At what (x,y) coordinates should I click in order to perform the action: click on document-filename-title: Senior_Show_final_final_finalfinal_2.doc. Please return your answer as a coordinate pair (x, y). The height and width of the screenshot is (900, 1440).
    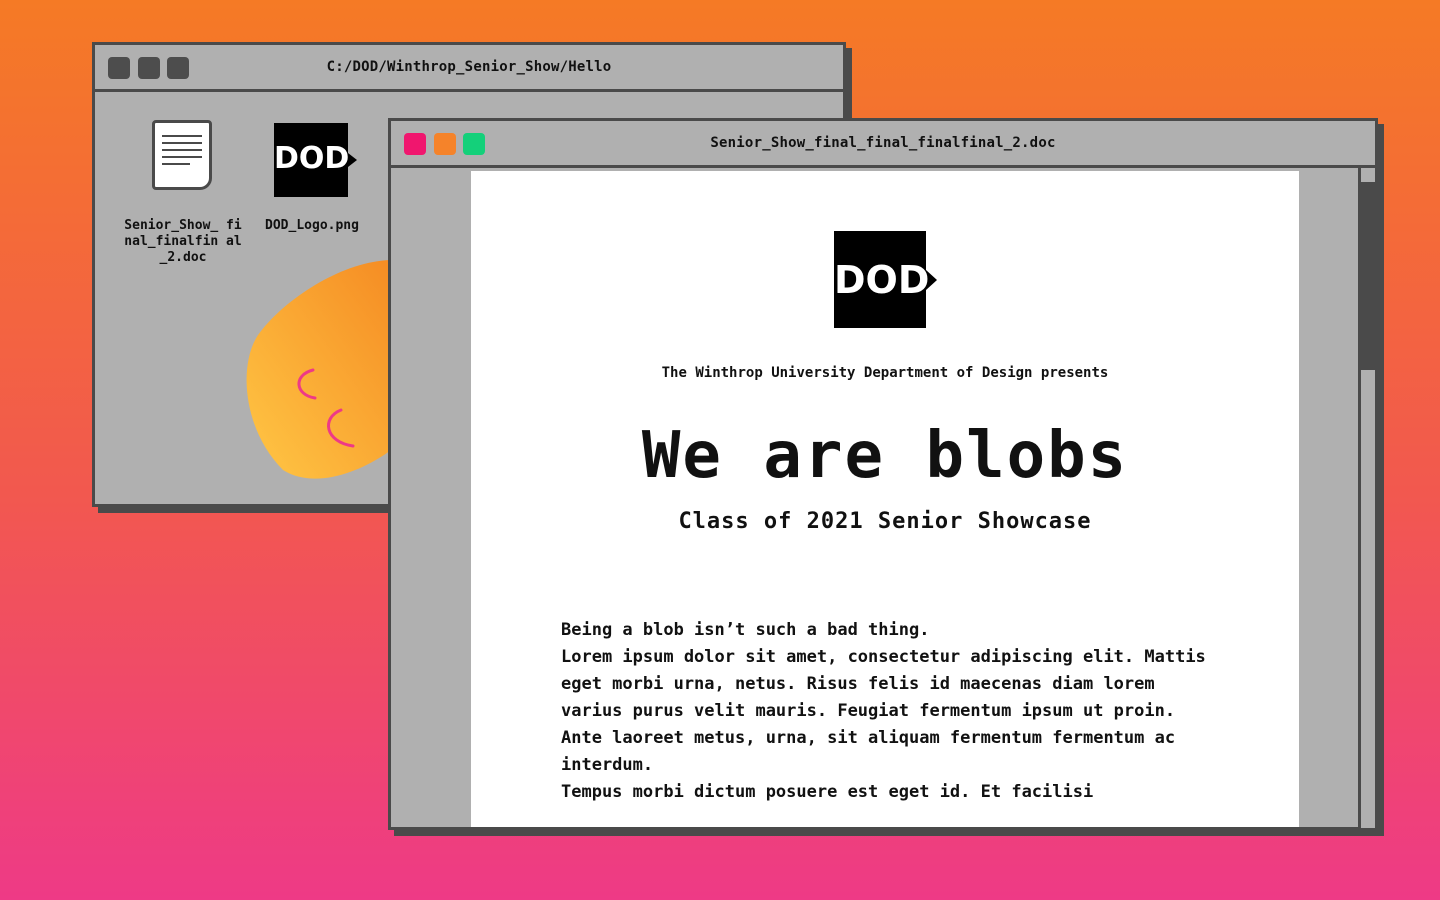
    Looking at the image, I should click on (883, 143).